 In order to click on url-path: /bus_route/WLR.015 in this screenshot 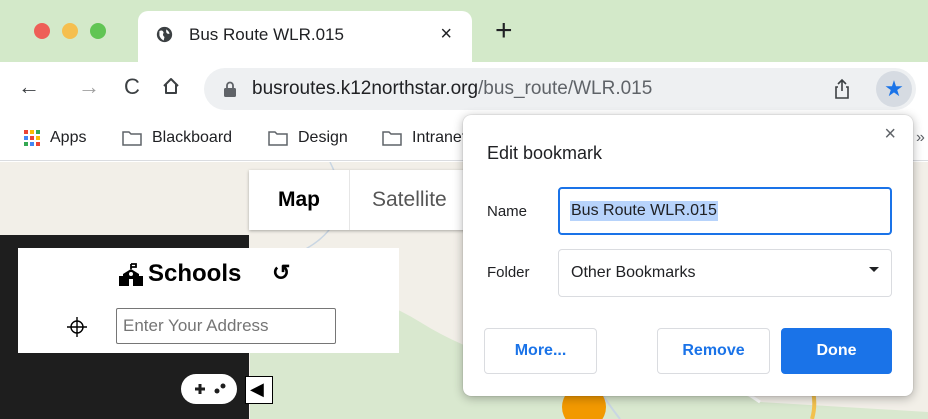, I will do `click(565, 88)`.